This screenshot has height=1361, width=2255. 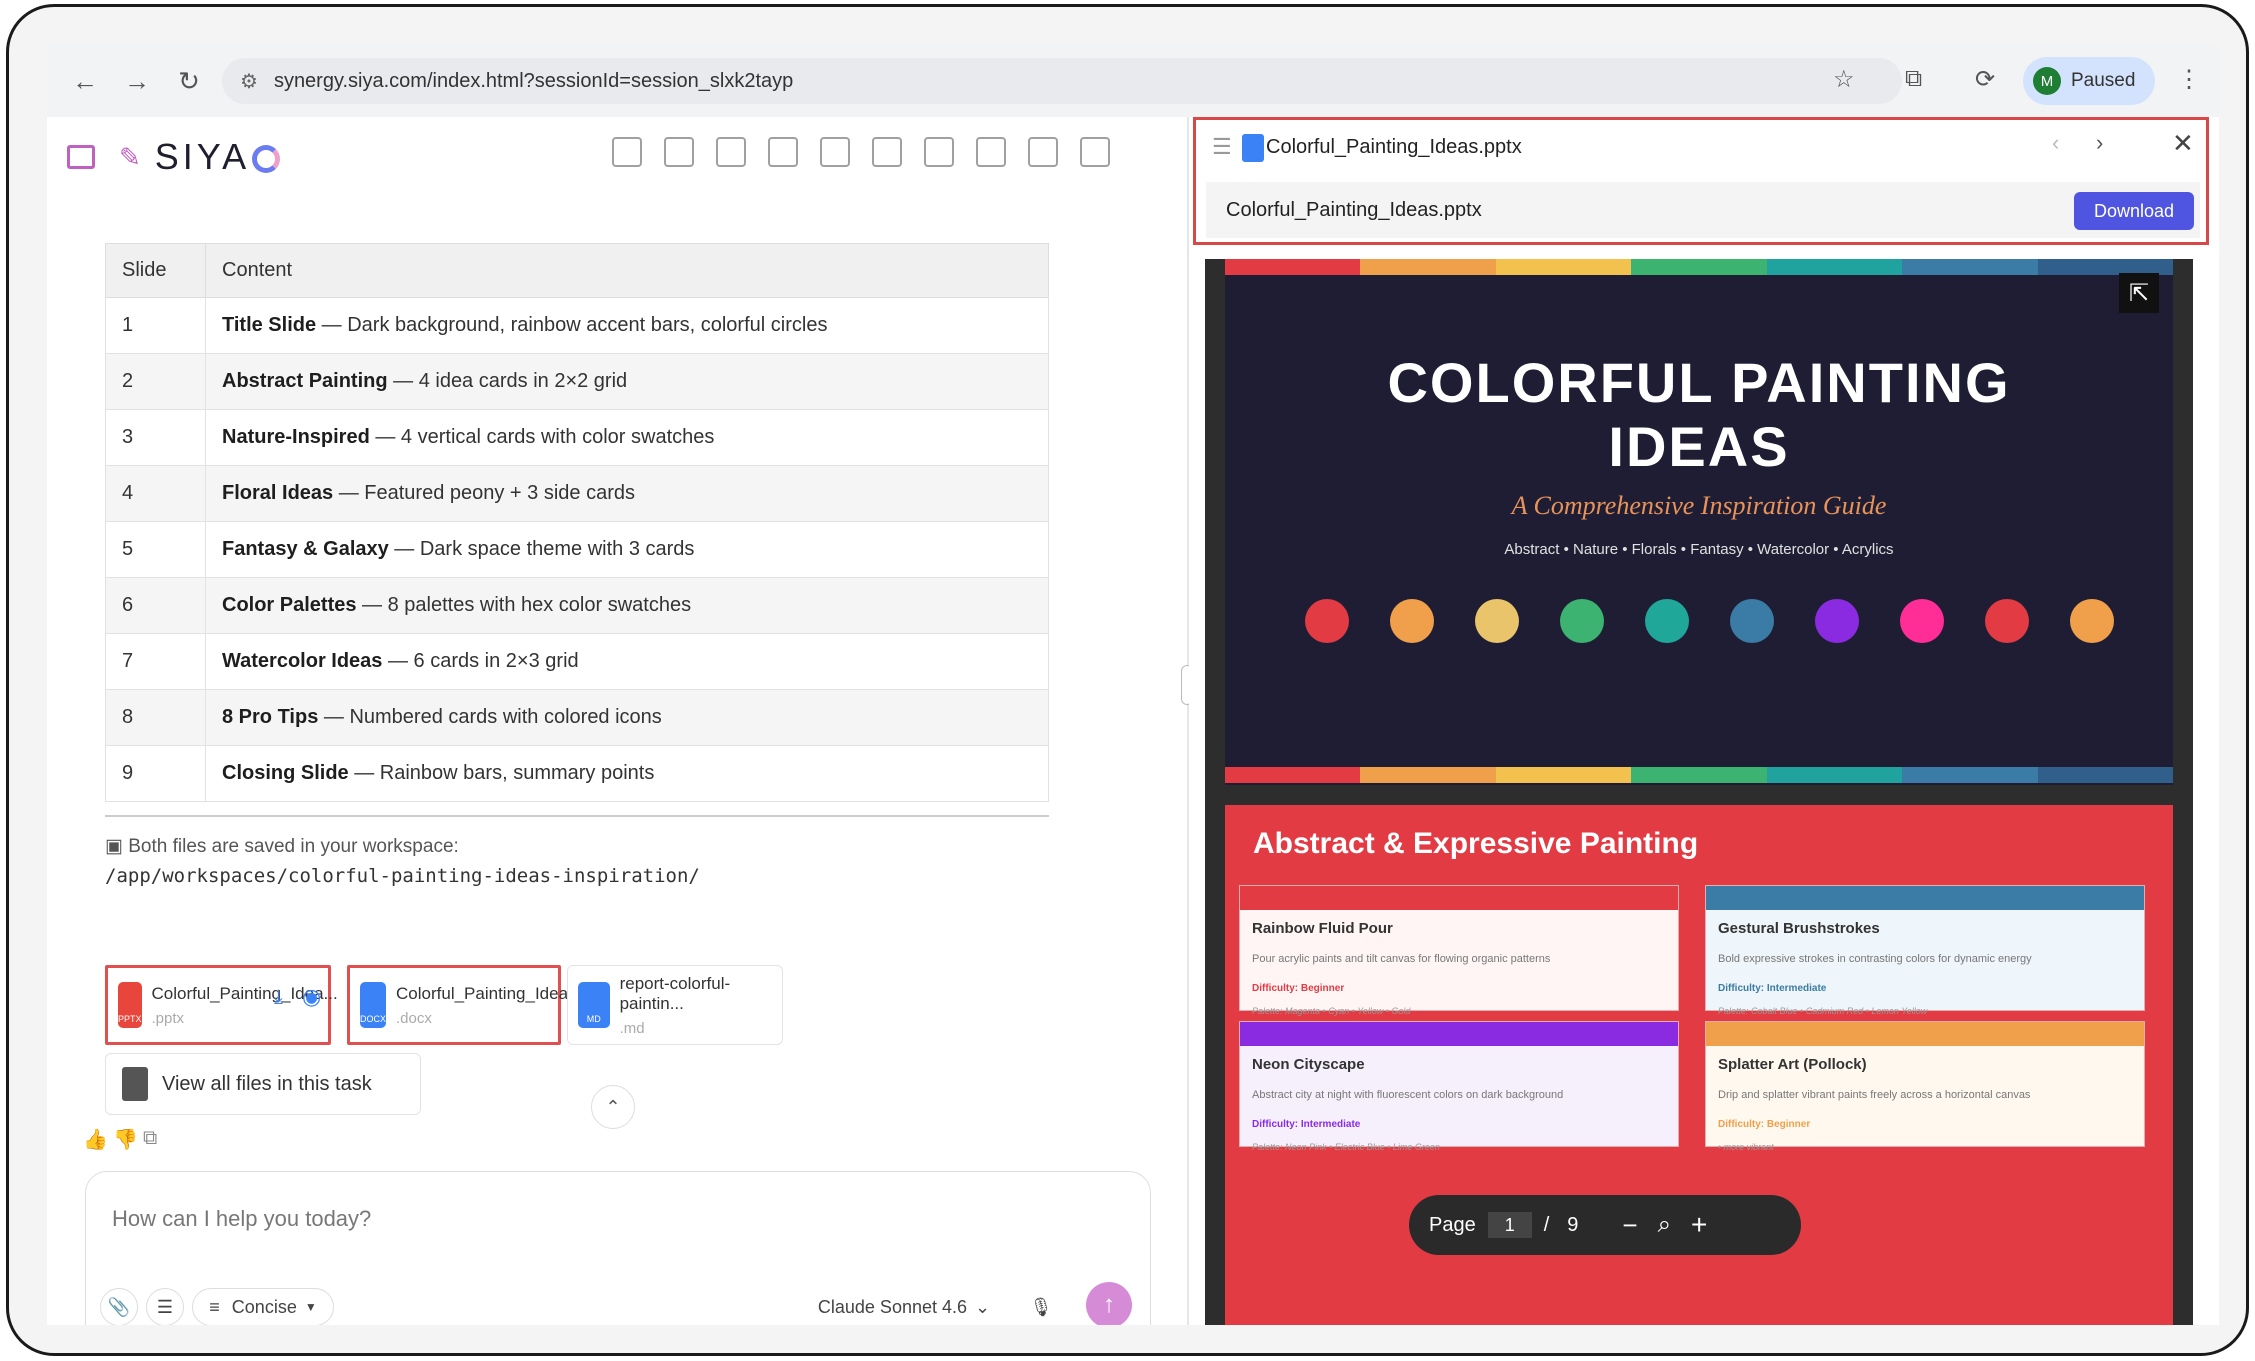 I want to click on windows-icon, so click(x=887, y=152).